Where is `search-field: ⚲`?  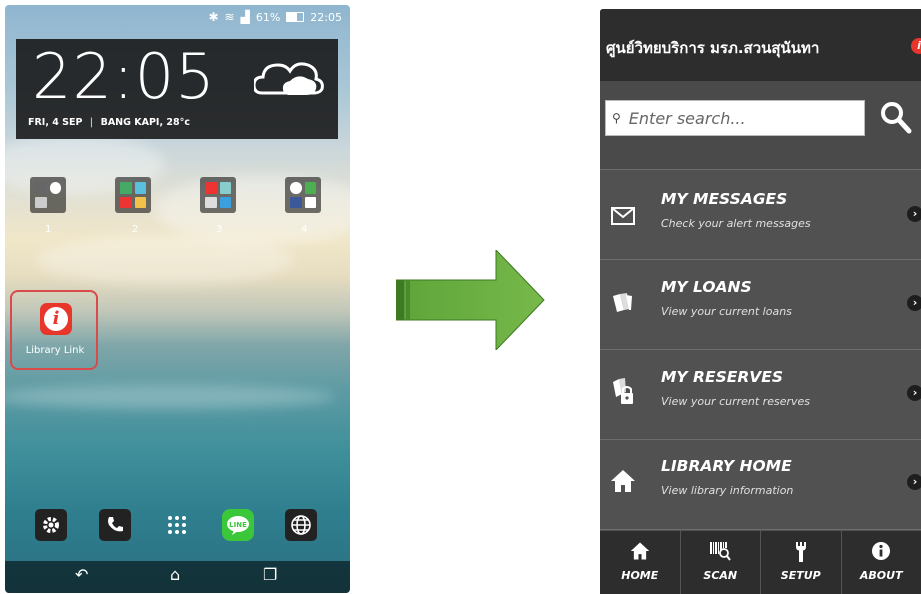 search-field: ⚲ is located at coordinates (735, 118).